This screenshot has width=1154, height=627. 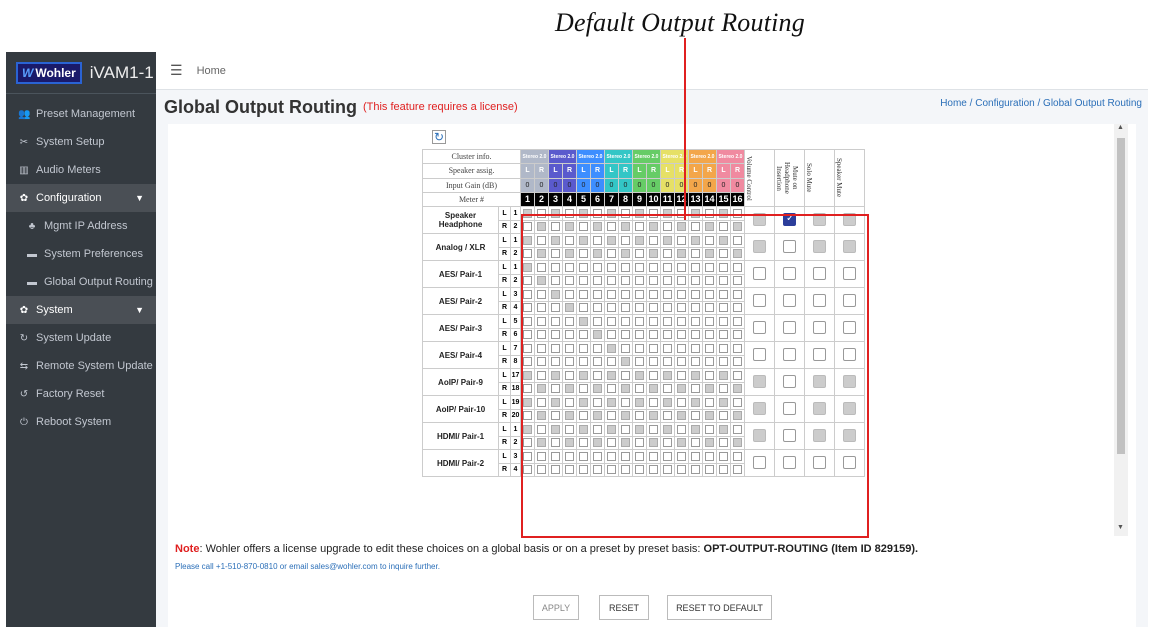 I want to click on extra-head-3: Solo Mute, so click(x=809, y=178).